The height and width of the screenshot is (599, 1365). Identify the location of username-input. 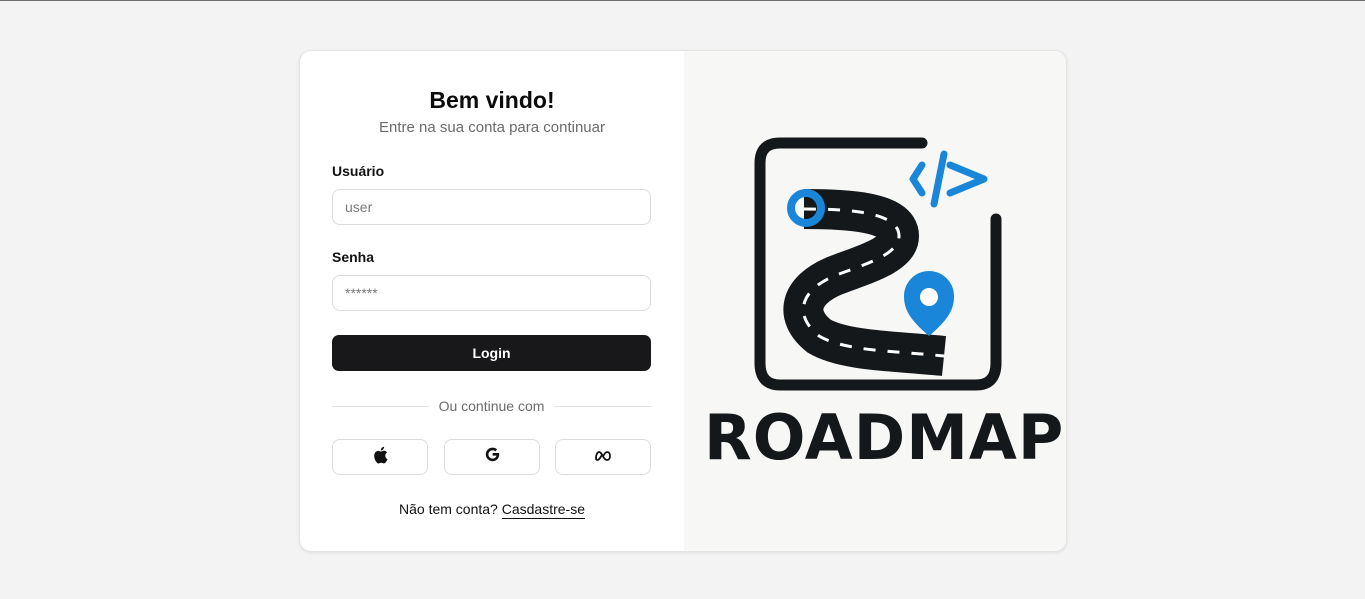
(491, 207).